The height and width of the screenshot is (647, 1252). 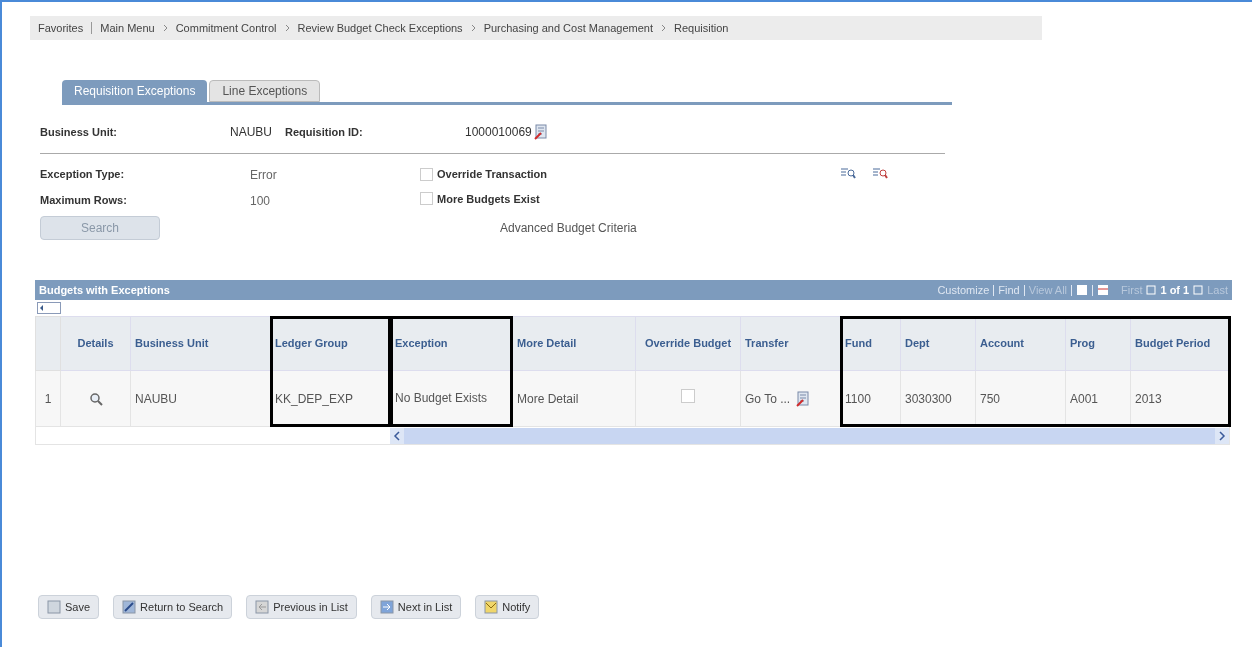 What do you see at coordinates (48, 398) in the screenshot?
I see `row-number: 1` at bounding box center [48, 398].